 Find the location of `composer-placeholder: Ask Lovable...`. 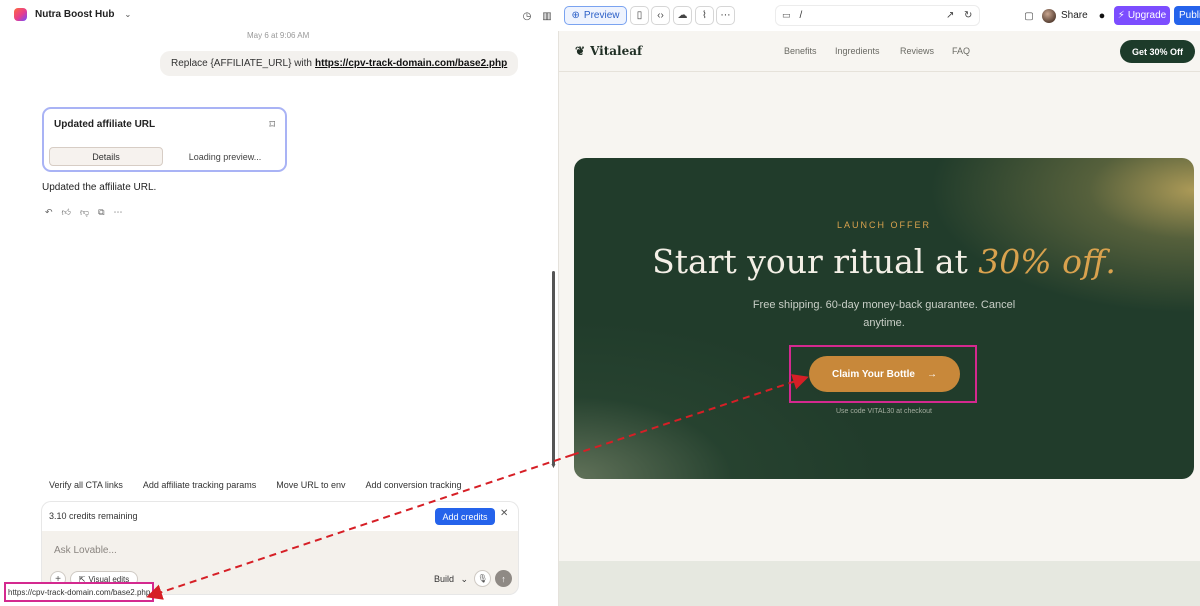

composer-placeholder: Ask Lovable... is located at coordinates (85, 550).